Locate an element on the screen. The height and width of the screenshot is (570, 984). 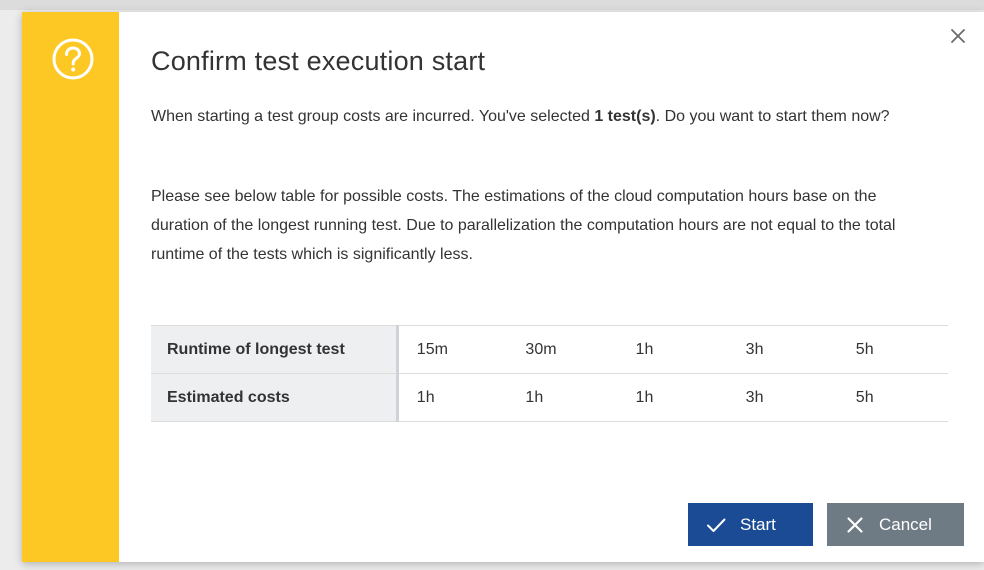
checkmark-icon is located at coordinates (716, 525).